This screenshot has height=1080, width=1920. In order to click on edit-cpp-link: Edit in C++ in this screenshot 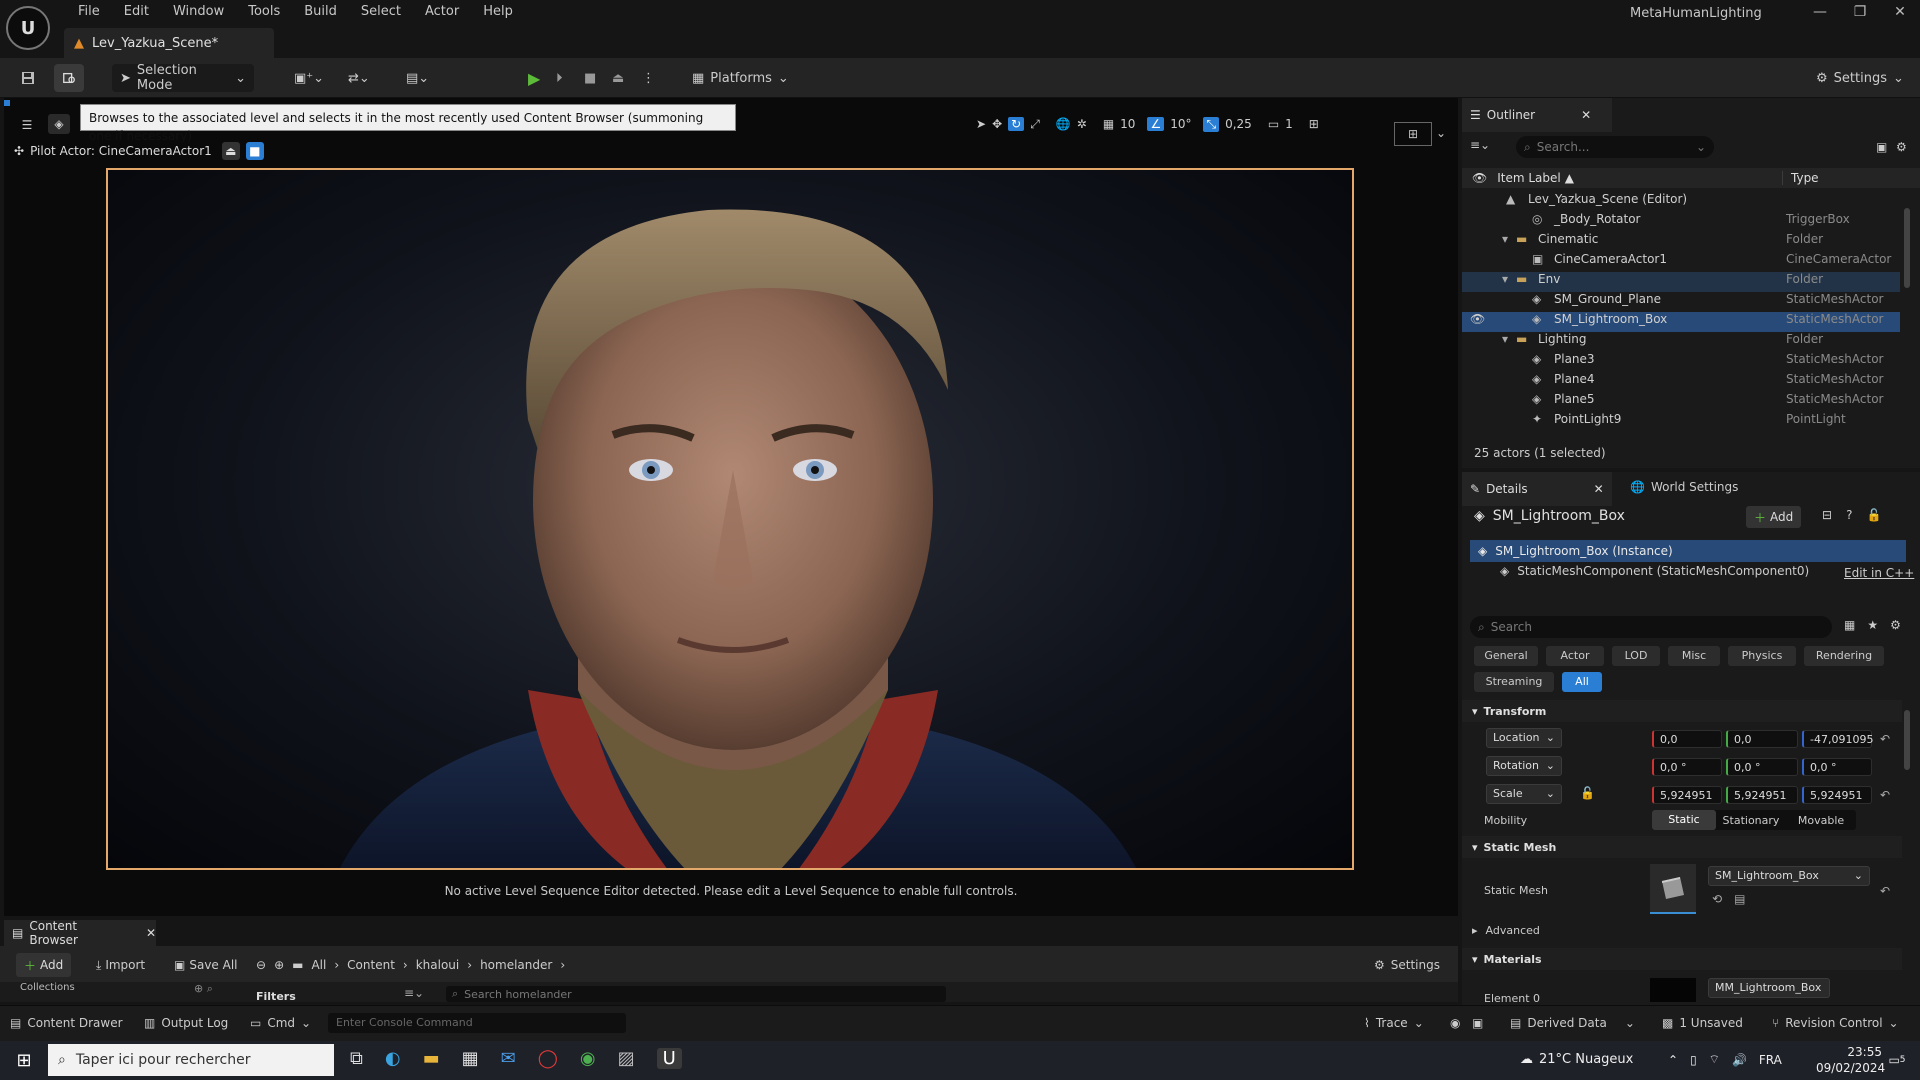, I will do `click(1879, 573)`.